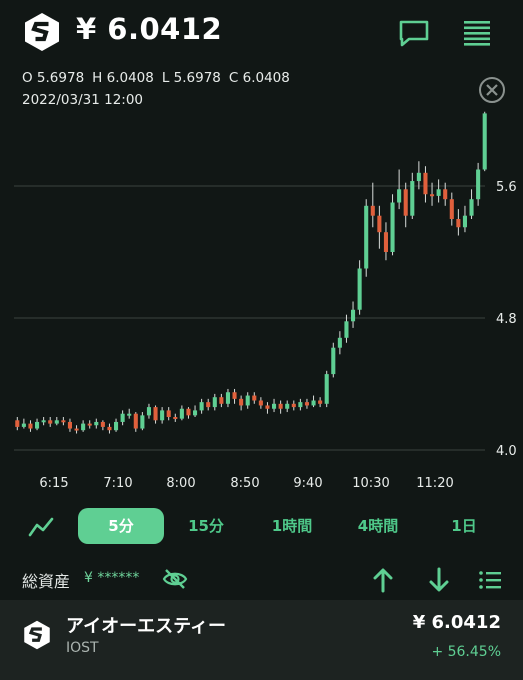  What do you see at coordinates (180, 483) in the screenshot?
I see `x-tick-label: 8:00` at bounding box center [180, 483].